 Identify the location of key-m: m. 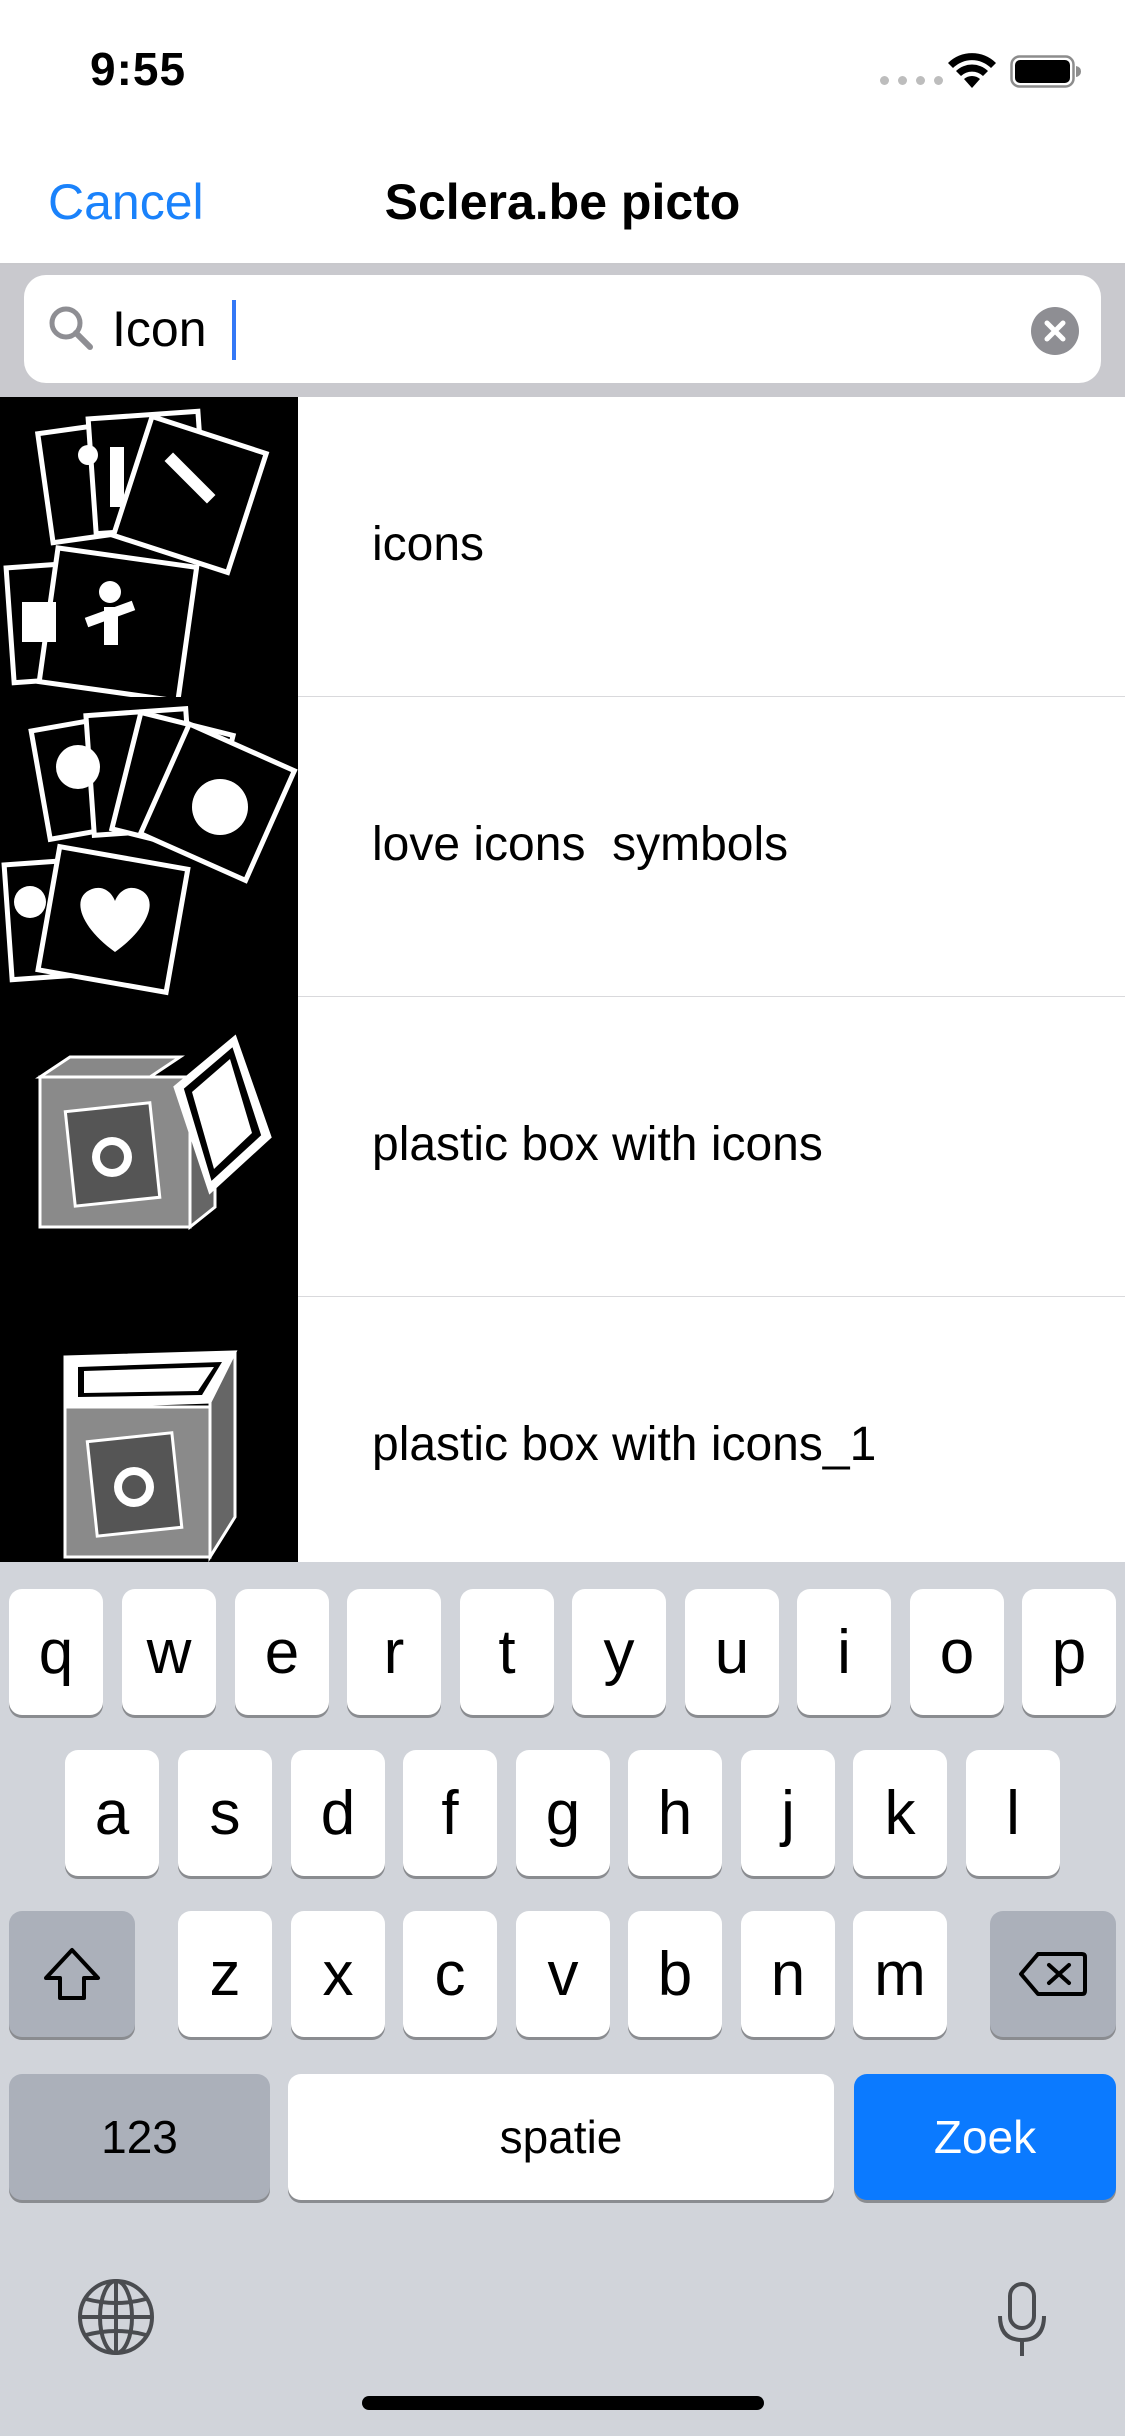
(900, 1974).